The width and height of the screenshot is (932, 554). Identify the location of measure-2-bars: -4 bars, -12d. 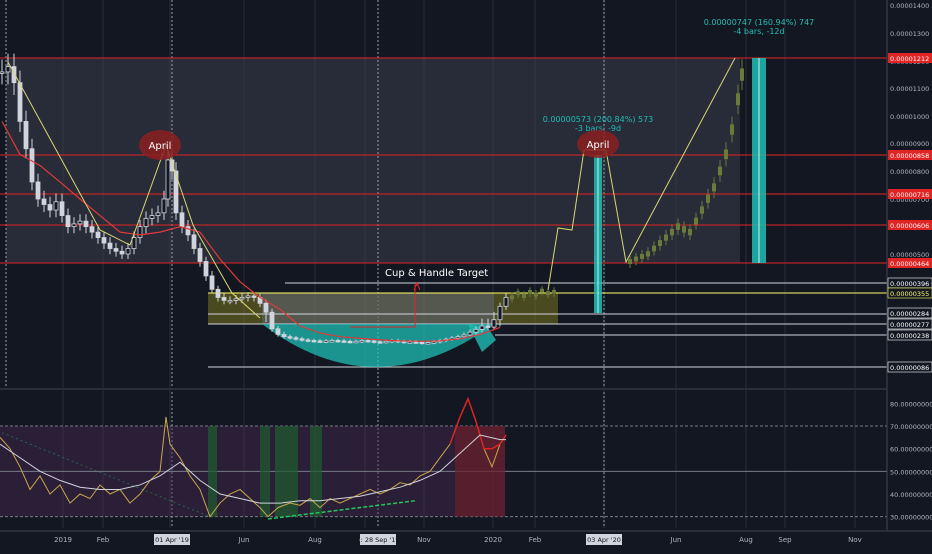
(758, 31).